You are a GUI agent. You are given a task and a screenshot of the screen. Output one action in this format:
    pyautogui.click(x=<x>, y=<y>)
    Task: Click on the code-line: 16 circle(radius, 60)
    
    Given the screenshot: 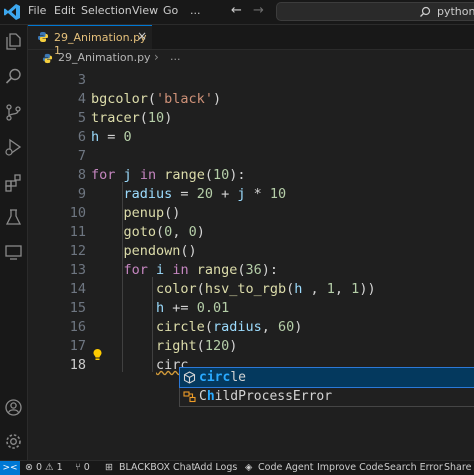 What is the action you would take?
    pyautogui.click(x=251, y=327)
    